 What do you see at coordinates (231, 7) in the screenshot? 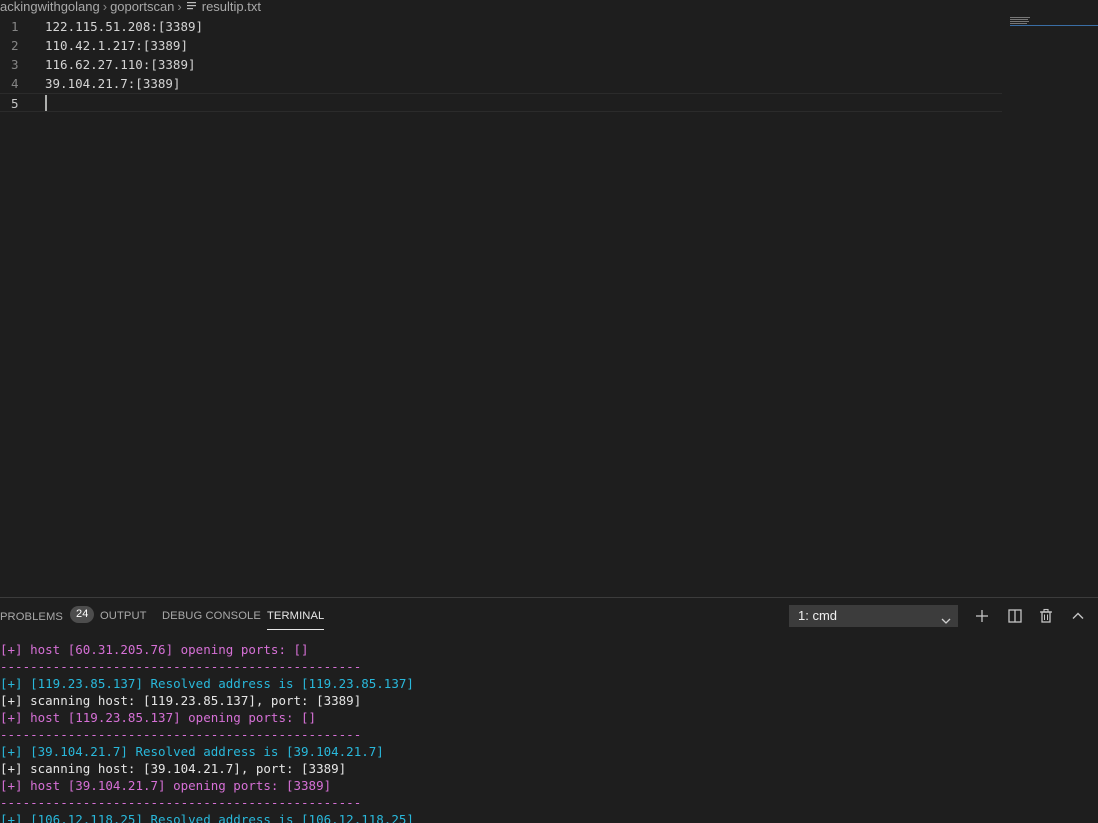
I see `breadcrumb-file: resultip.txt` at bounding box center [231, 7].